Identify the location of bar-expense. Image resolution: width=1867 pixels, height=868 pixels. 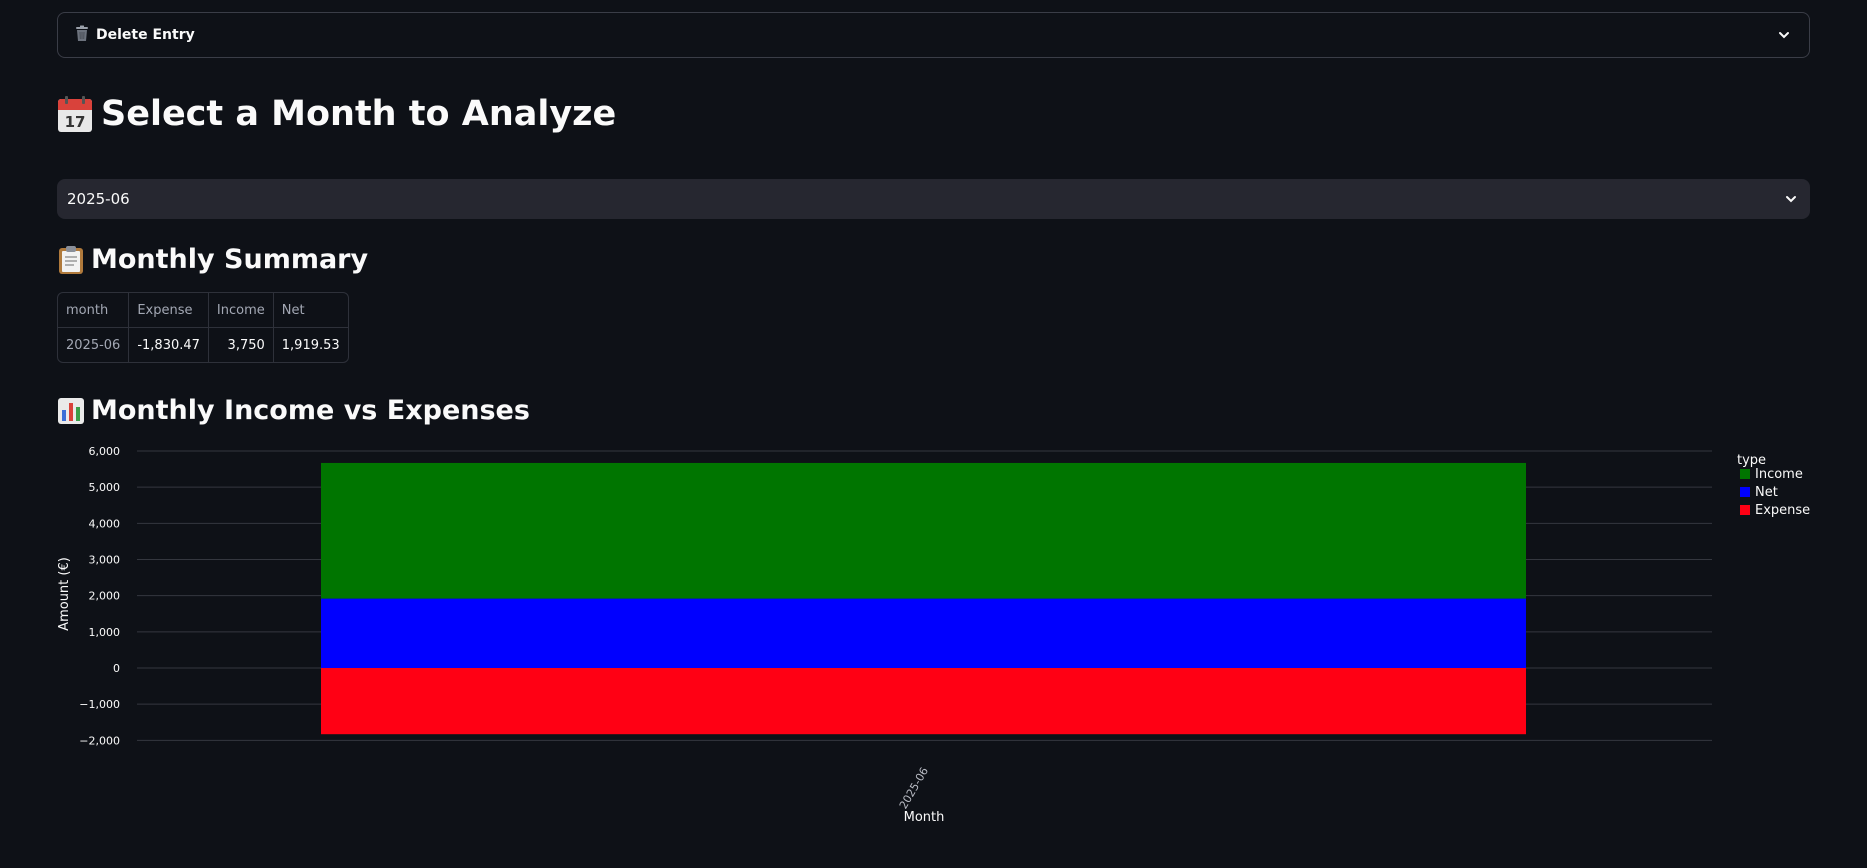
(923, 701).